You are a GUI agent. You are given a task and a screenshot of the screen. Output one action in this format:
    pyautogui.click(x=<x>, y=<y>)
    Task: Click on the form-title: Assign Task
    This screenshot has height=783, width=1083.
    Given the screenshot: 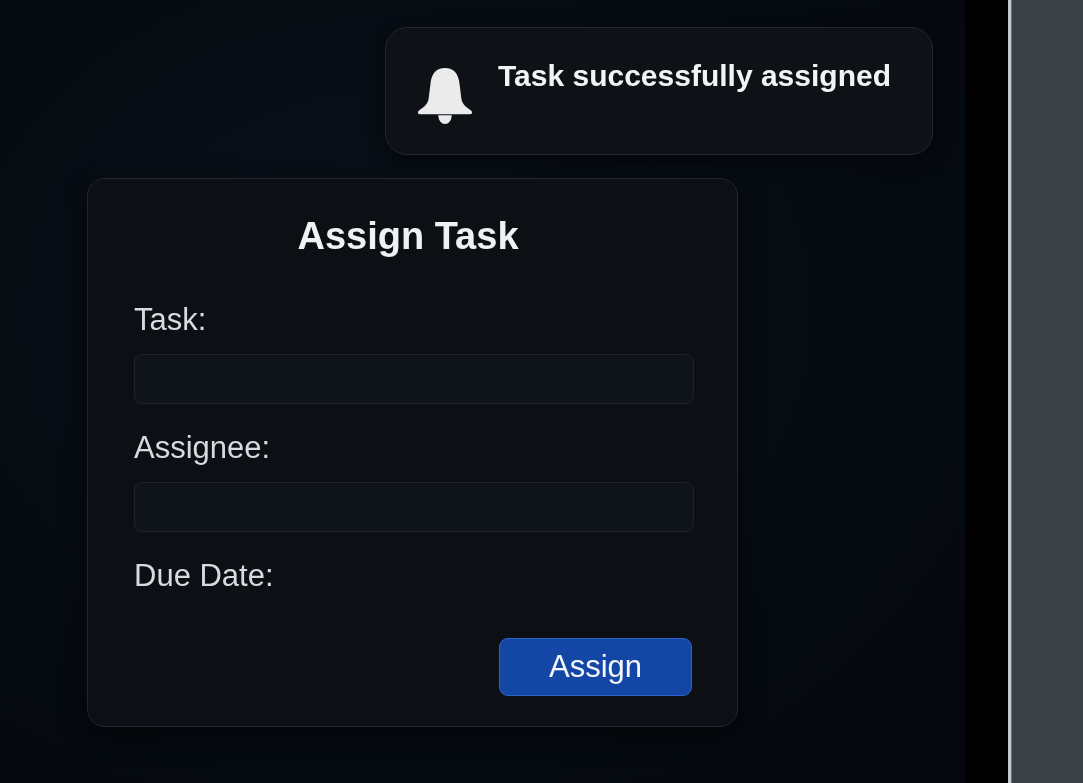 What is the action you would take?
    pyautogui.click(x=408, y=236)
    